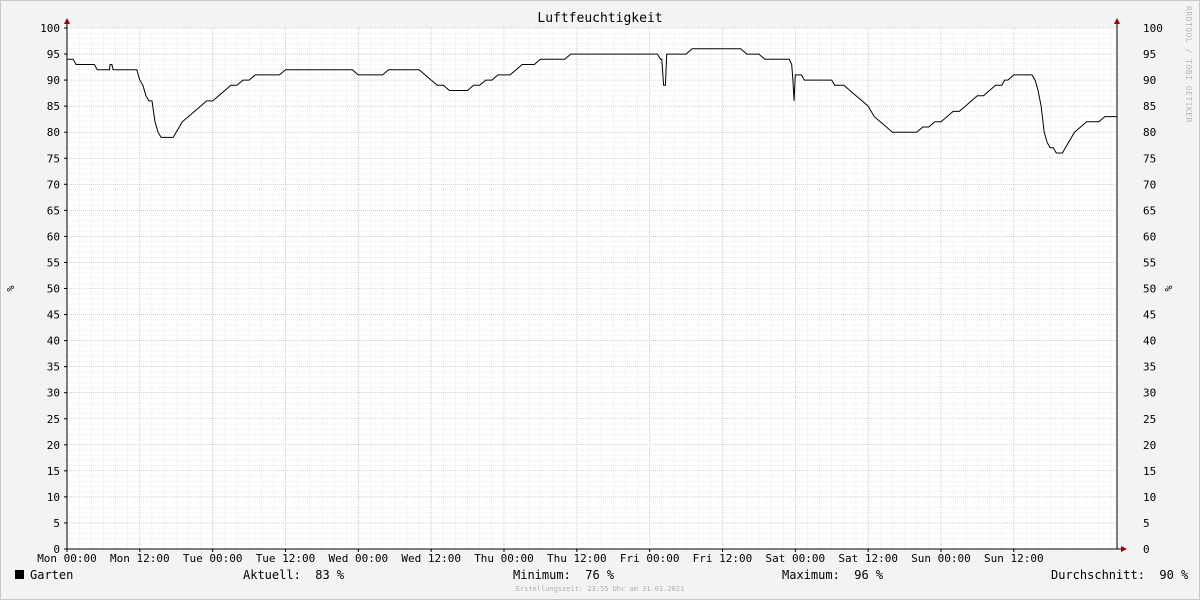 The height and width of the screenshot is (600, 1200). What do you see at coordinates (359, 558) in the screenshot?
I see `x-tick-label: Wed 00:00` at bounding box center [359, 558].